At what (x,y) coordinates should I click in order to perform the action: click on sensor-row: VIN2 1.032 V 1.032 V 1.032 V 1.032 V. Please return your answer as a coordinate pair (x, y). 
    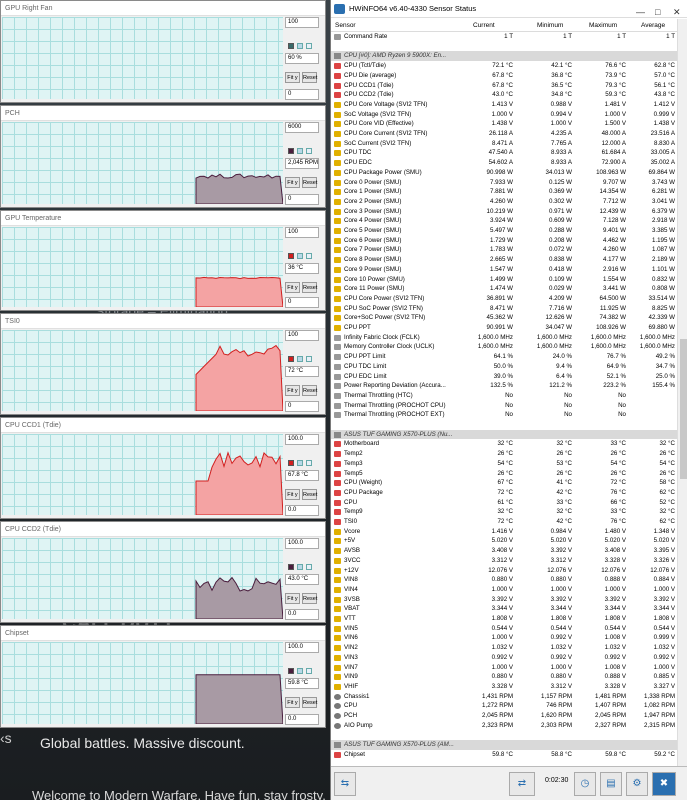
    Looking at the image, I should click on (504, 648).